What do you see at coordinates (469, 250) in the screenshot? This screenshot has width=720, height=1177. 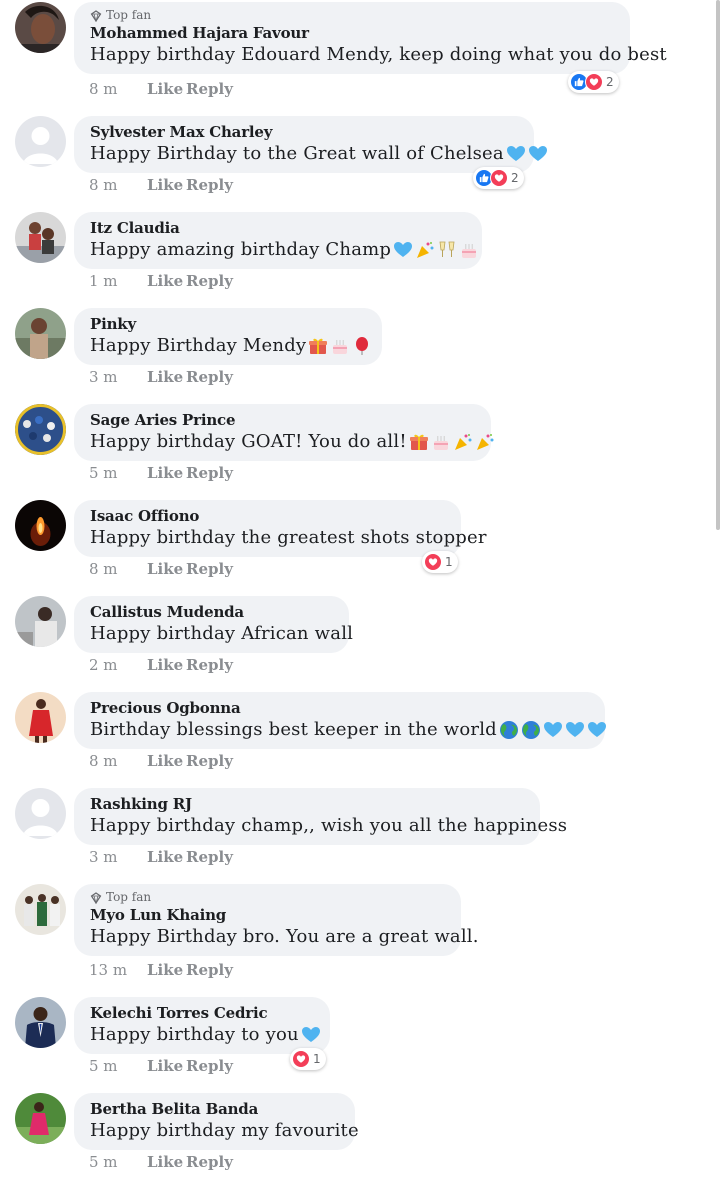 I see `cake-icon` at bounding box center [469, 250].